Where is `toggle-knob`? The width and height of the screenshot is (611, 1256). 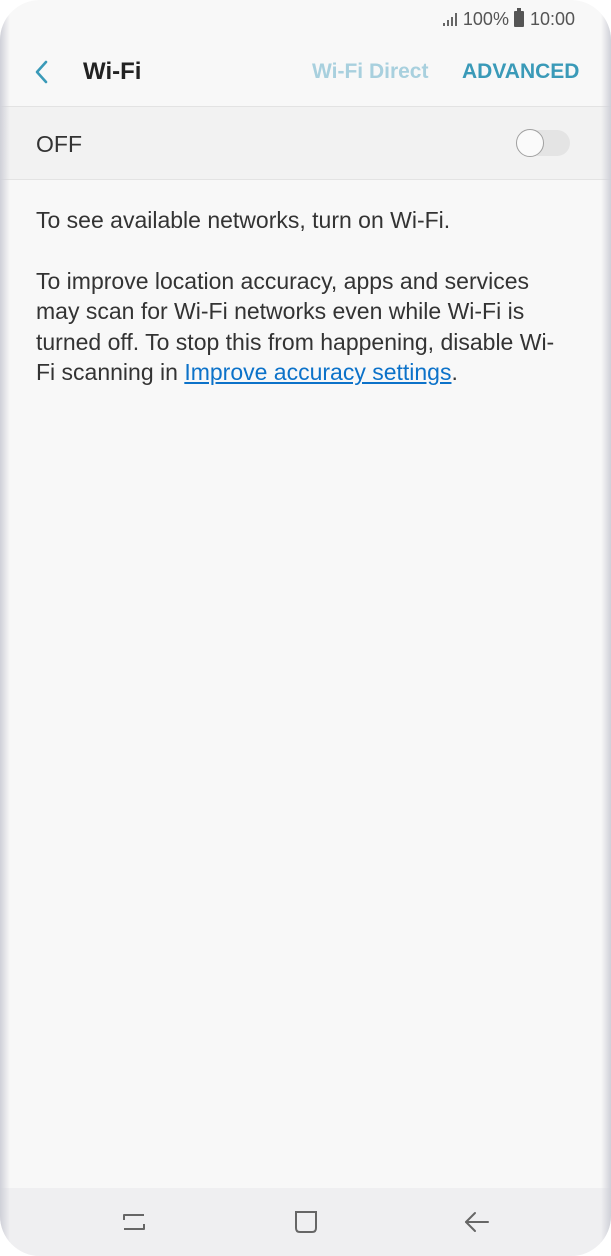 toggle-knob is located at coordinates (530, 143).